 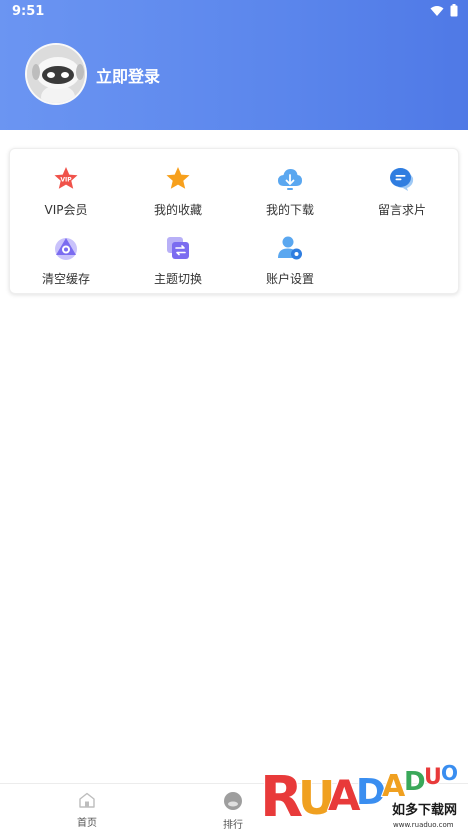 I want to click on account-settings-icon, so click(x=290, y=248).